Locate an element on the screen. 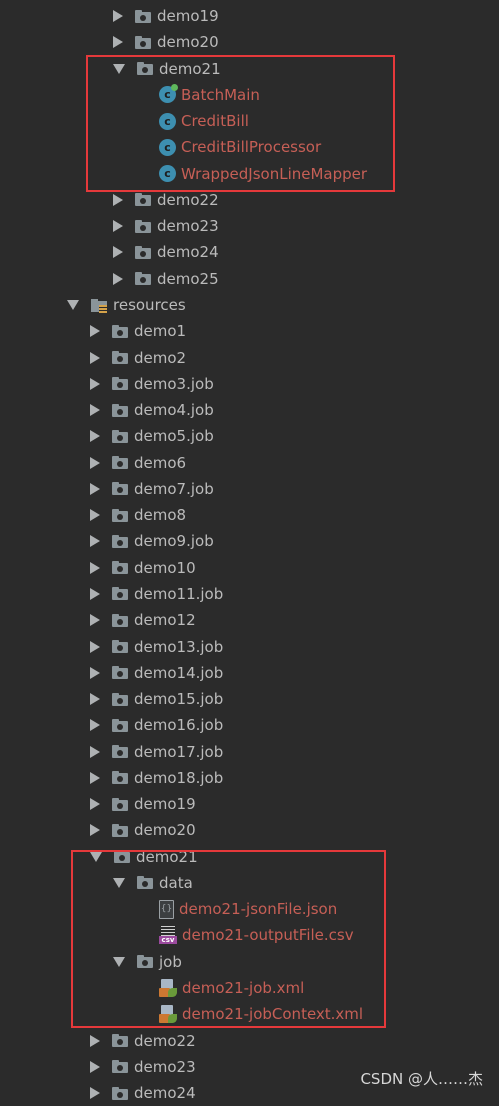 The height and width of the screenshot is (1106, 499). tree-item: demo9.job is located at coordinates (249, 541).